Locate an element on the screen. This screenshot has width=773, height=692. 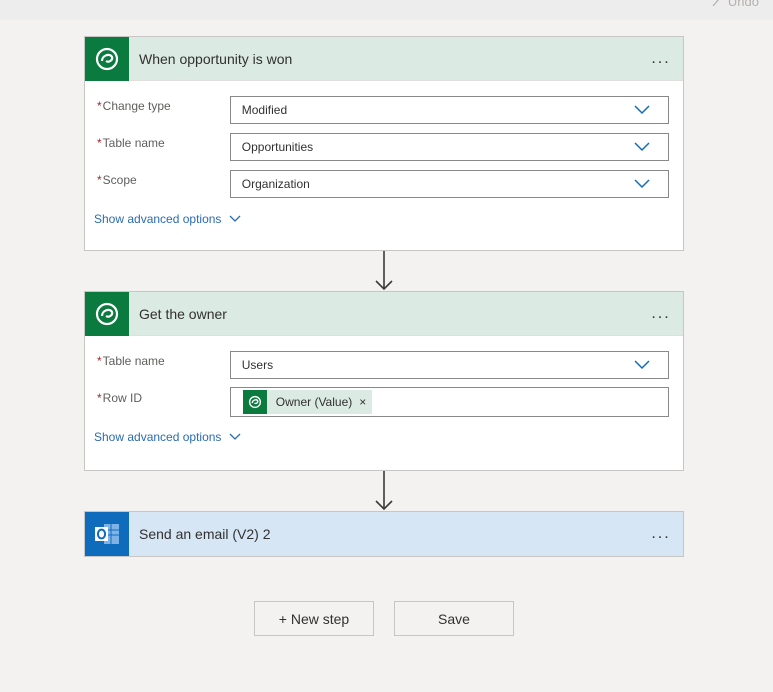
row-id-input: Owner (Value) × is located at coordinates (449, 401).